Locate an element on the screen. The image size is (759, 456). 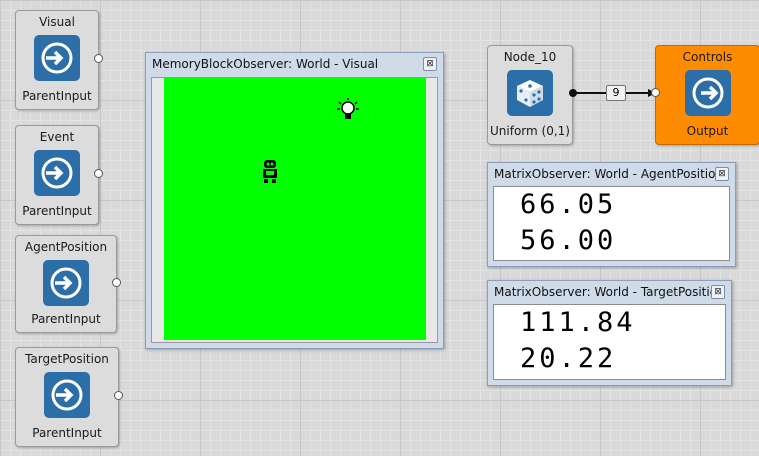
node-controls-output: Controls Output is located at coordinates (705, 95).